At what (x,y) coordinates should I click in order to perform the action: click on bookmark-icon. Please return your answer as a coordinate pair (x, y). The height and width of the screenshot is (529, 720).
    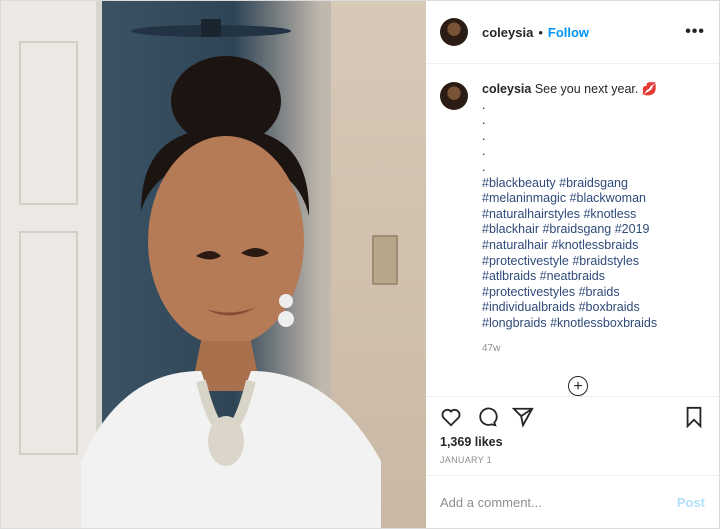
    Looking at the image, I should click on (694, 417).